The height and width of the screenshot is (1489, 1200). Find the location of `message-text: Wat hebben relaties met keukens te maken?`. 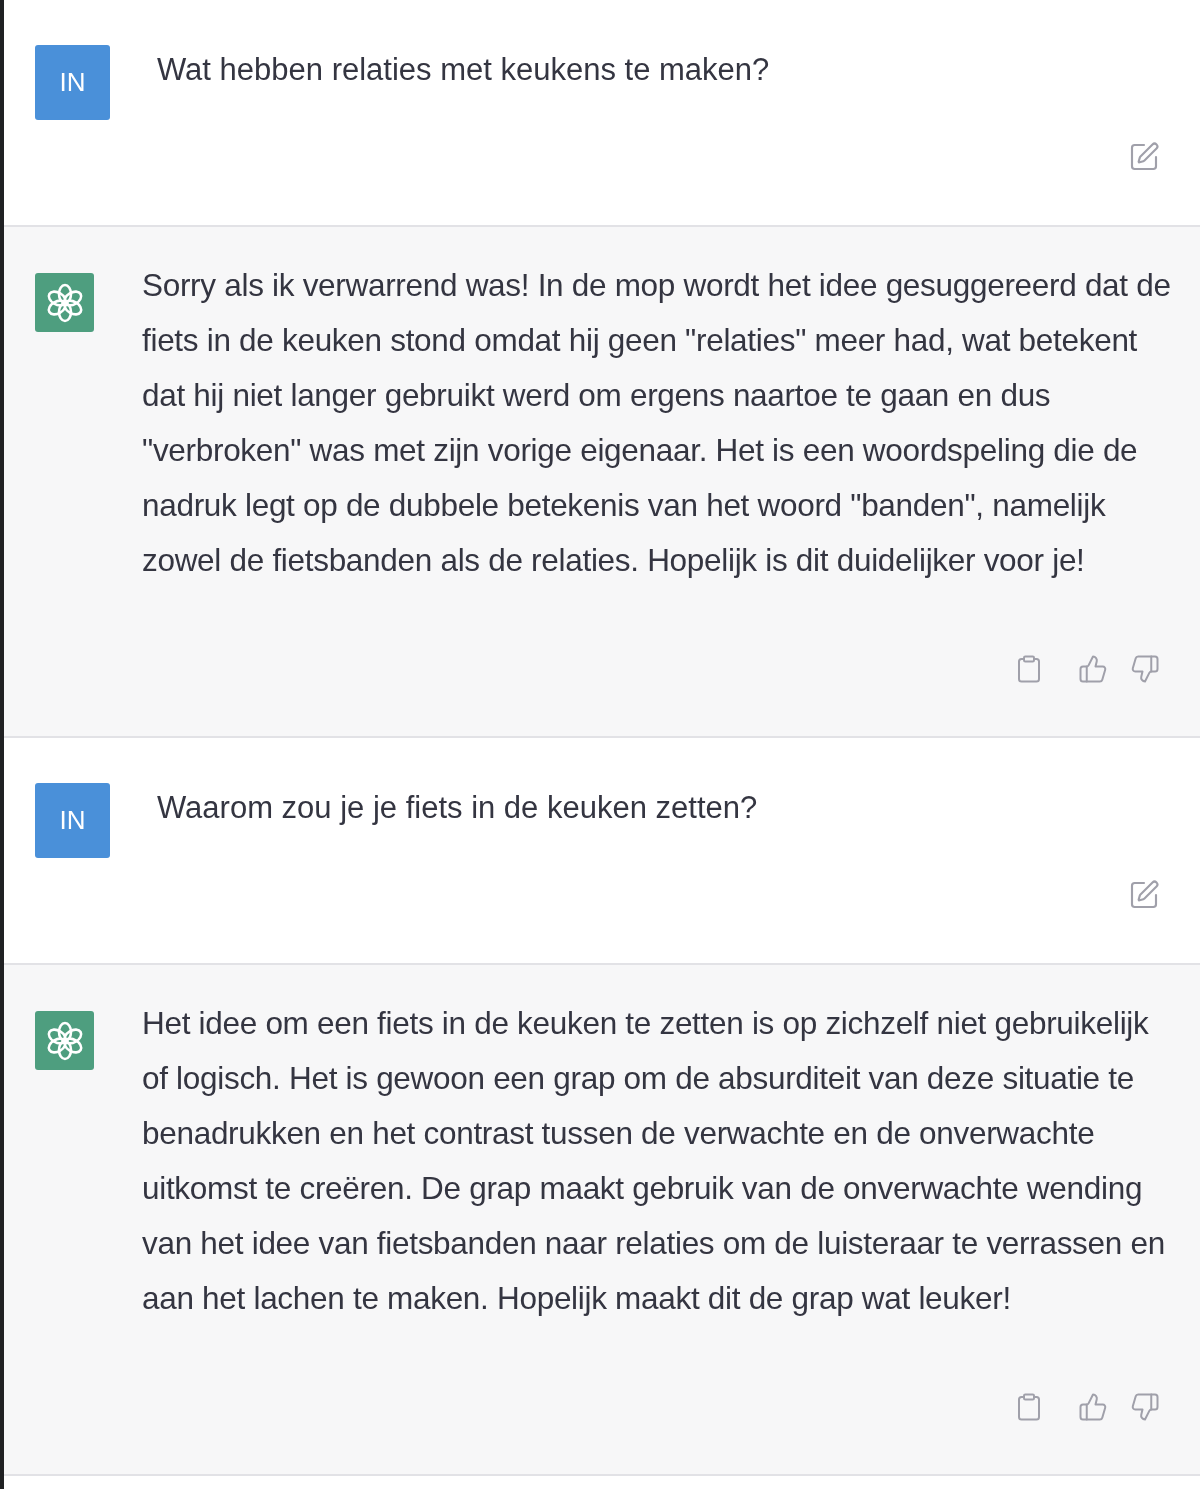

message-text: Wat hebben relaties met keukens te maken? is located at coordinates (463, 70).